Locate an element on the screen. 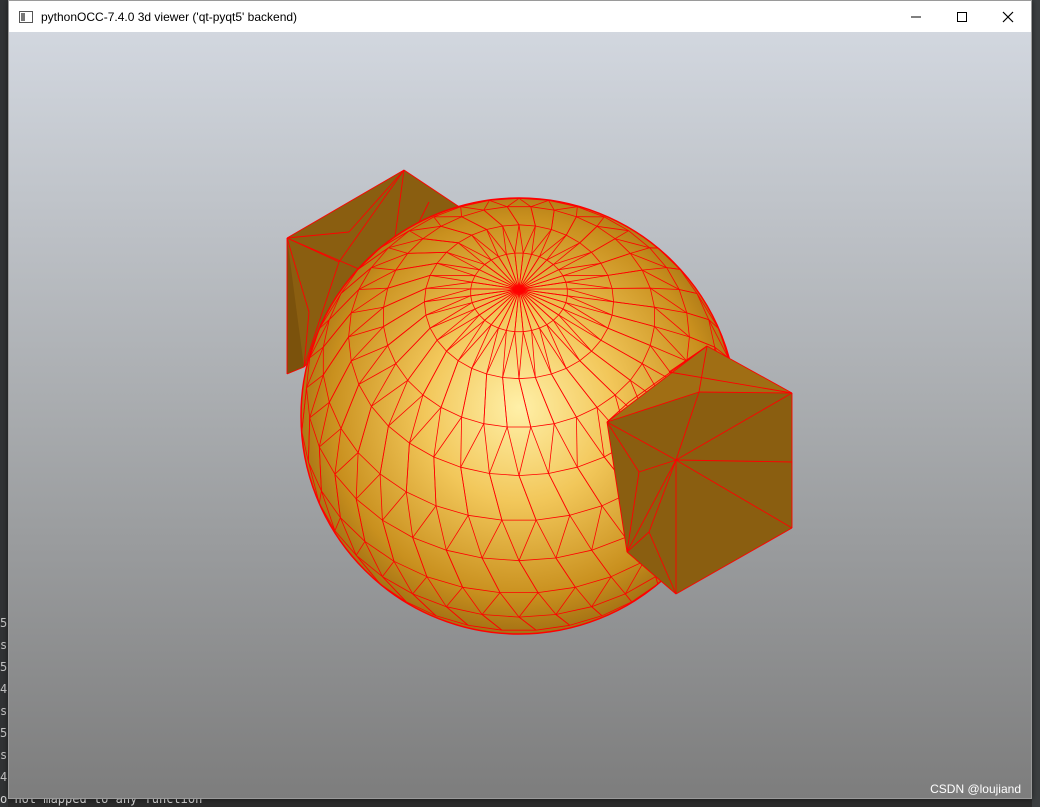  close-icon is located at coordinates (1008, 16).